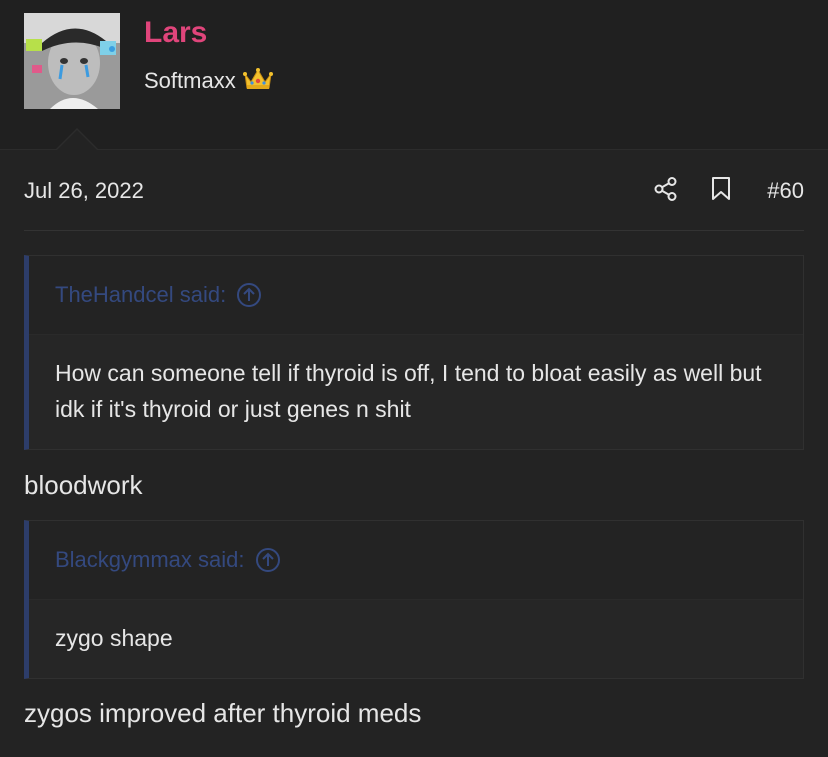 The image size is (828, 757). I want to click on quote-author-link: Blackgymmax said:, so click(168, 560).